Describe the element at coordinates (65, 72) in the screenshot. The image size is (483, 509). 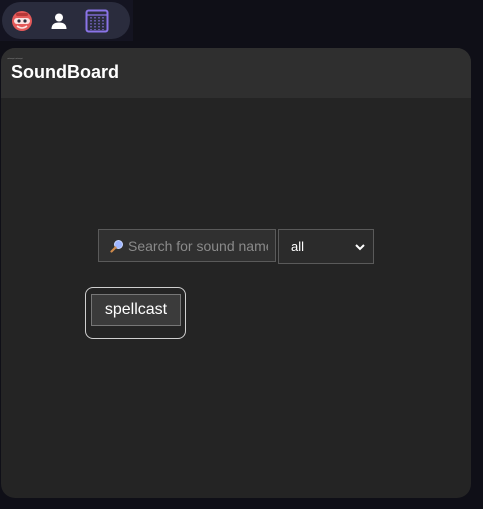
I see `panel-title: SoundBoard` at that location.